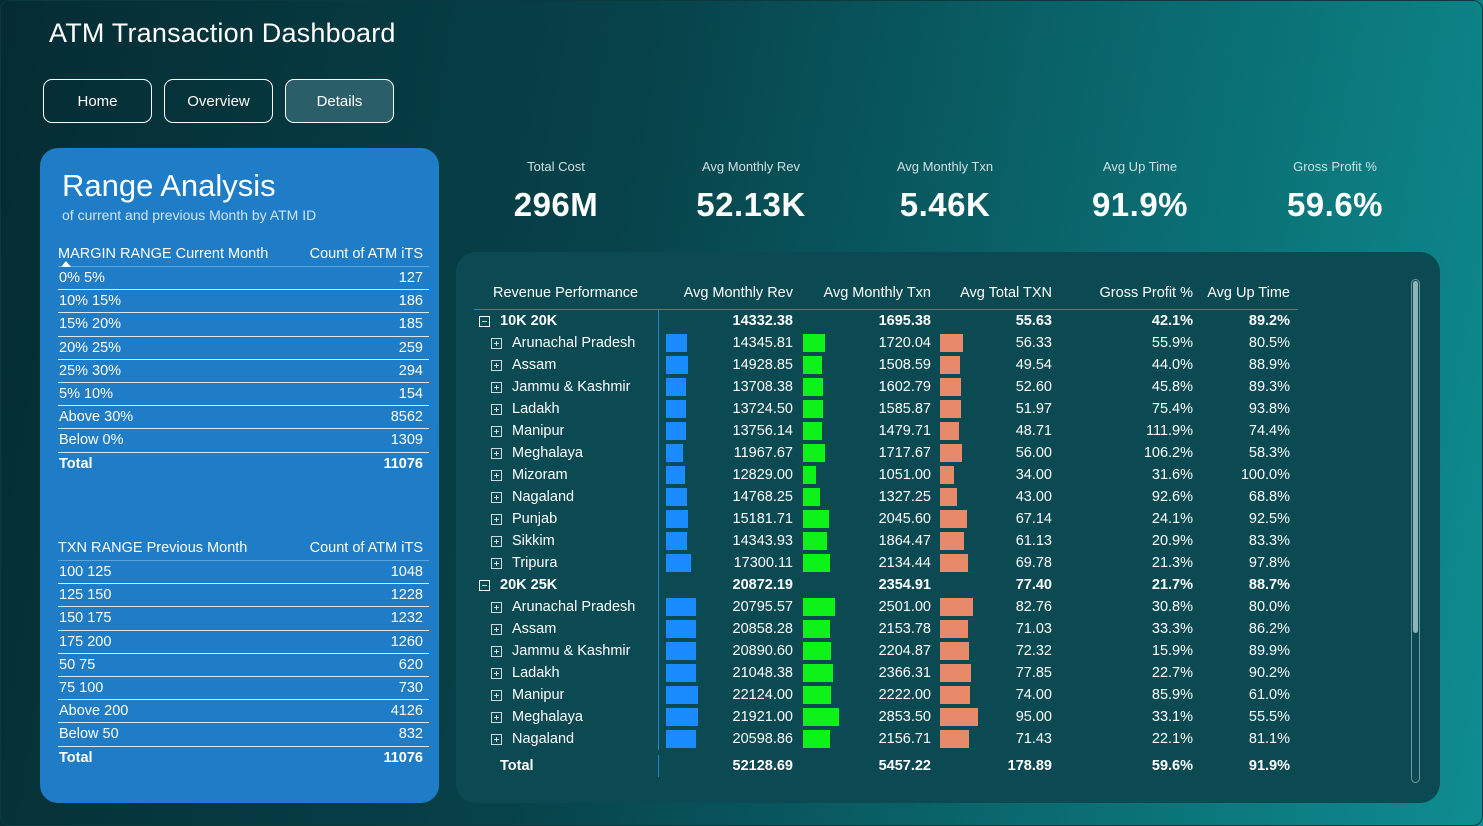  What do you see at coordinates (243, 735) in the screenshot?
I see `table-row: Below 50 832` at bounding box center [243, 735].